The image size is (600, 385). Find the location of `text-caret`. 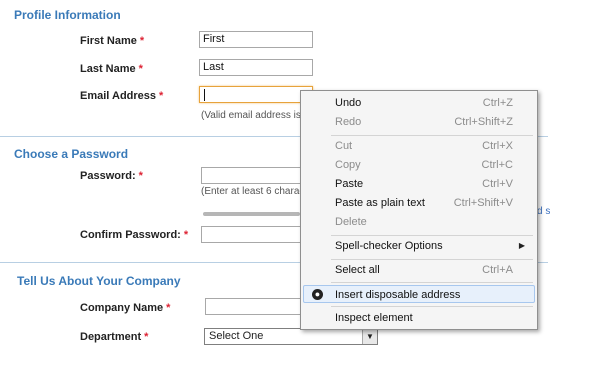

text-caret is located at coordinates (204, 95).